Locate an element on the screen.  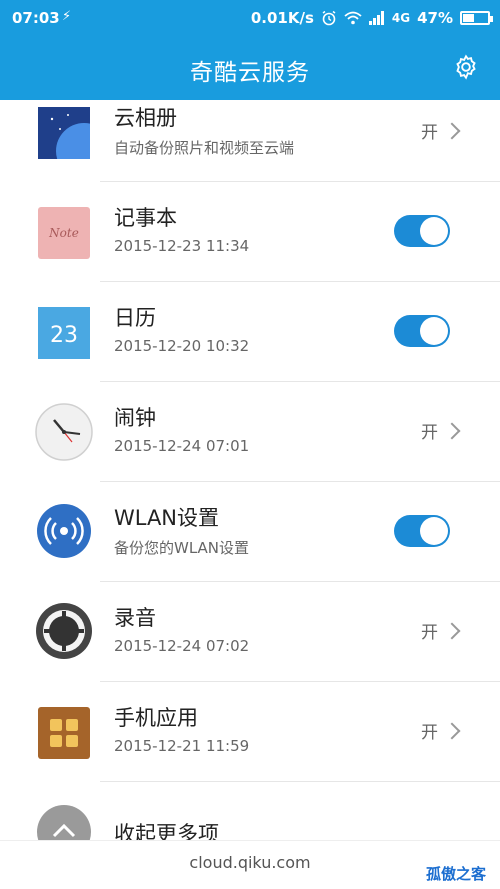
item-title: WLAN设置 is located at coordinates (167, 518).